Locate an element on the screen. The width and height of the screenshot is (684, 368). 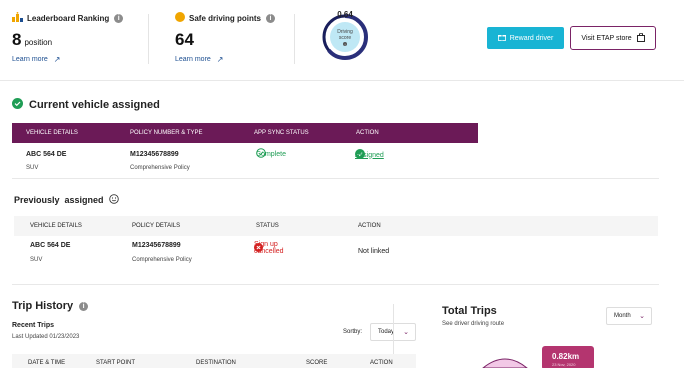
safe-points-value: 64 is located at coordinates (184, 39).